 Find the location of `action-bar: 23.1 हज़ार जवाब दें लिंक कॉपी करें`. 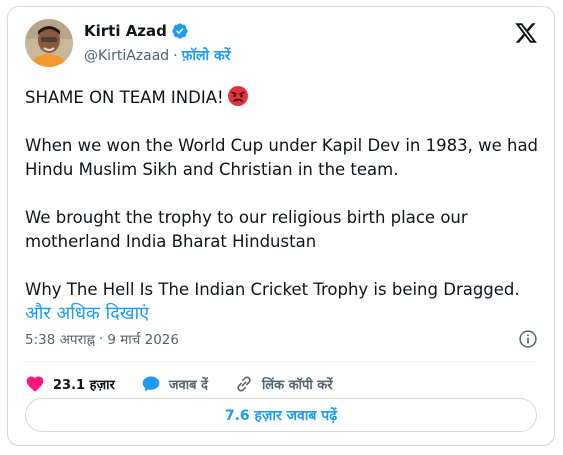

action-bar: 23.1 हज़ार जवाब दें लिंक कॉपी करें is located at coordinates (192, 384).